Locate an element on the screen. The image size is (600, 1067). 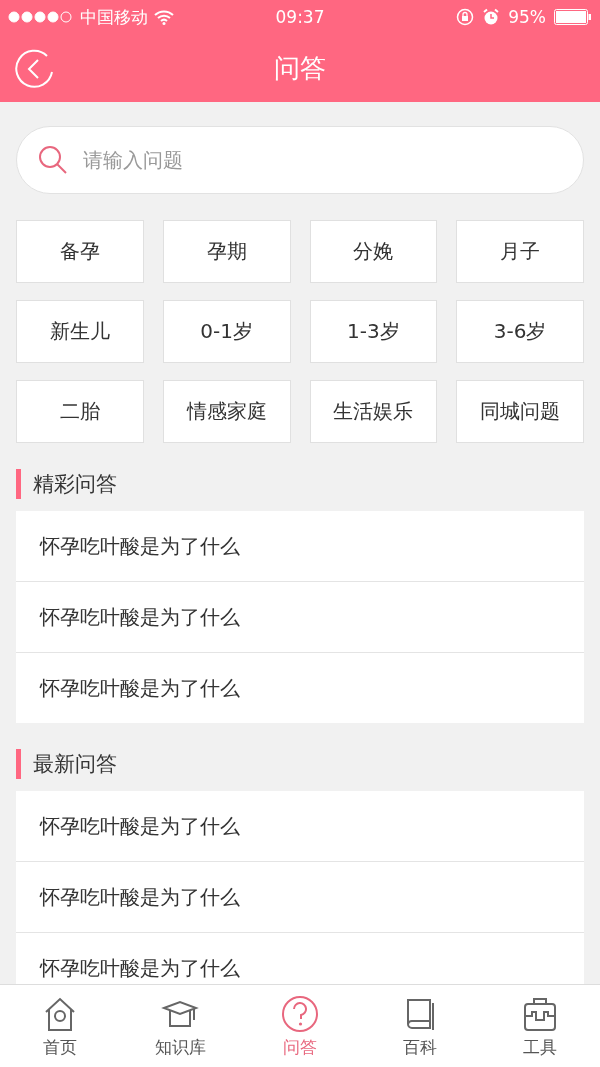
tab-bar-item: 知识库 is located at coordinates (180, 1026).